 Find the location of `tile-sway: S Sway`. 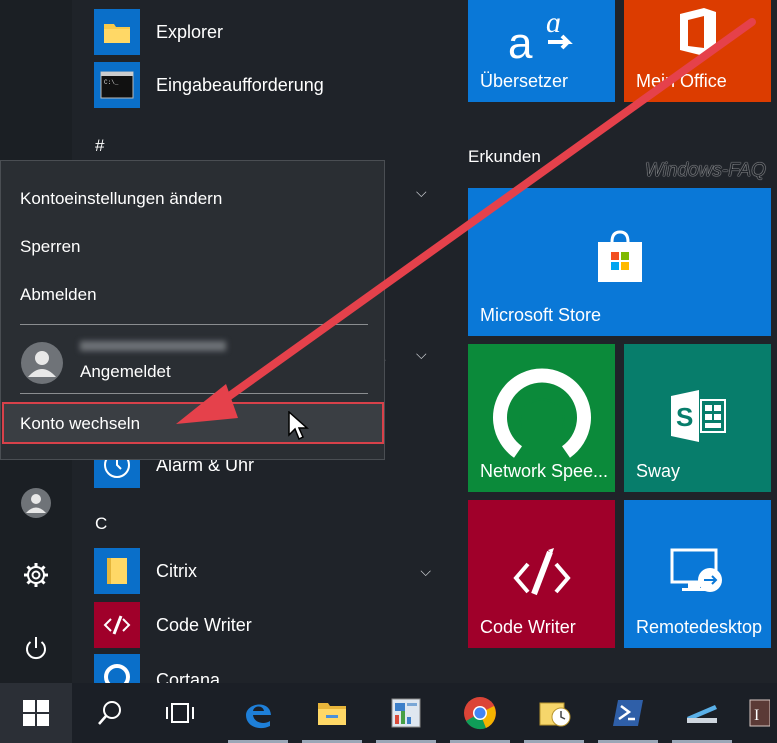

tile-sway: S Sway is located at coordinates (697, 418).